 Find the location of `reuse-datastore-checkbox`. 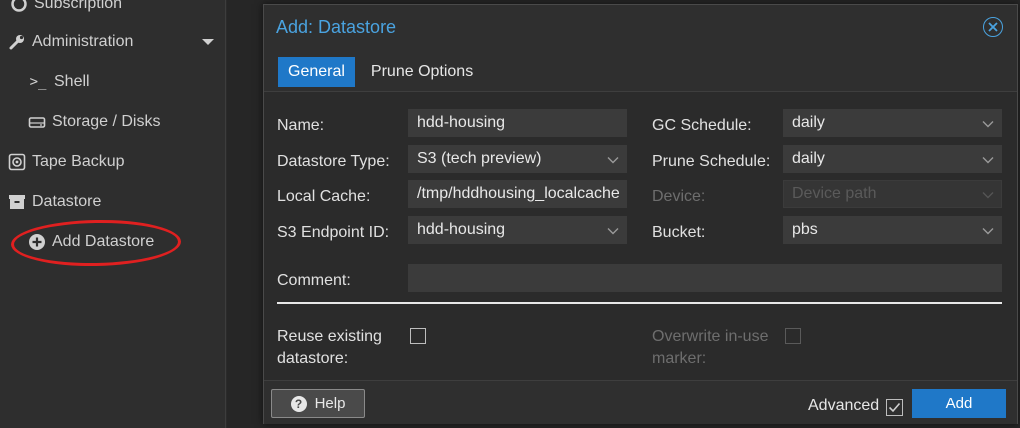

reuse-datastore-checkbox is located at coordinates (418, 336).